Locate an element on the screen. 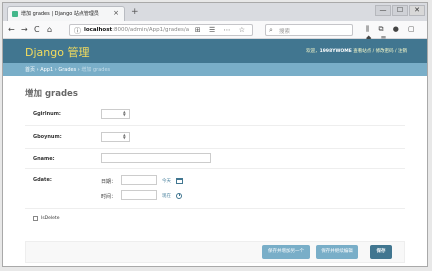 The image size is (432, 271). tab-title: 增加 grades | Django 站点管理员 is located at coordinates (60, 14).